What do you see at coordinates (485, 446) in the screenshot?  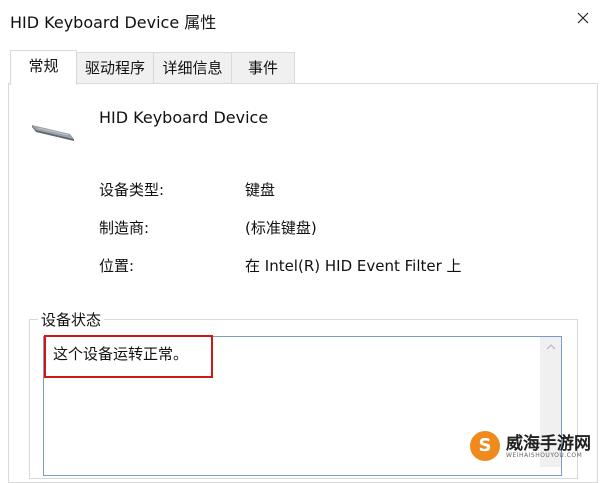 I see `watermark-logo: S` at bounding box center [485, 446].